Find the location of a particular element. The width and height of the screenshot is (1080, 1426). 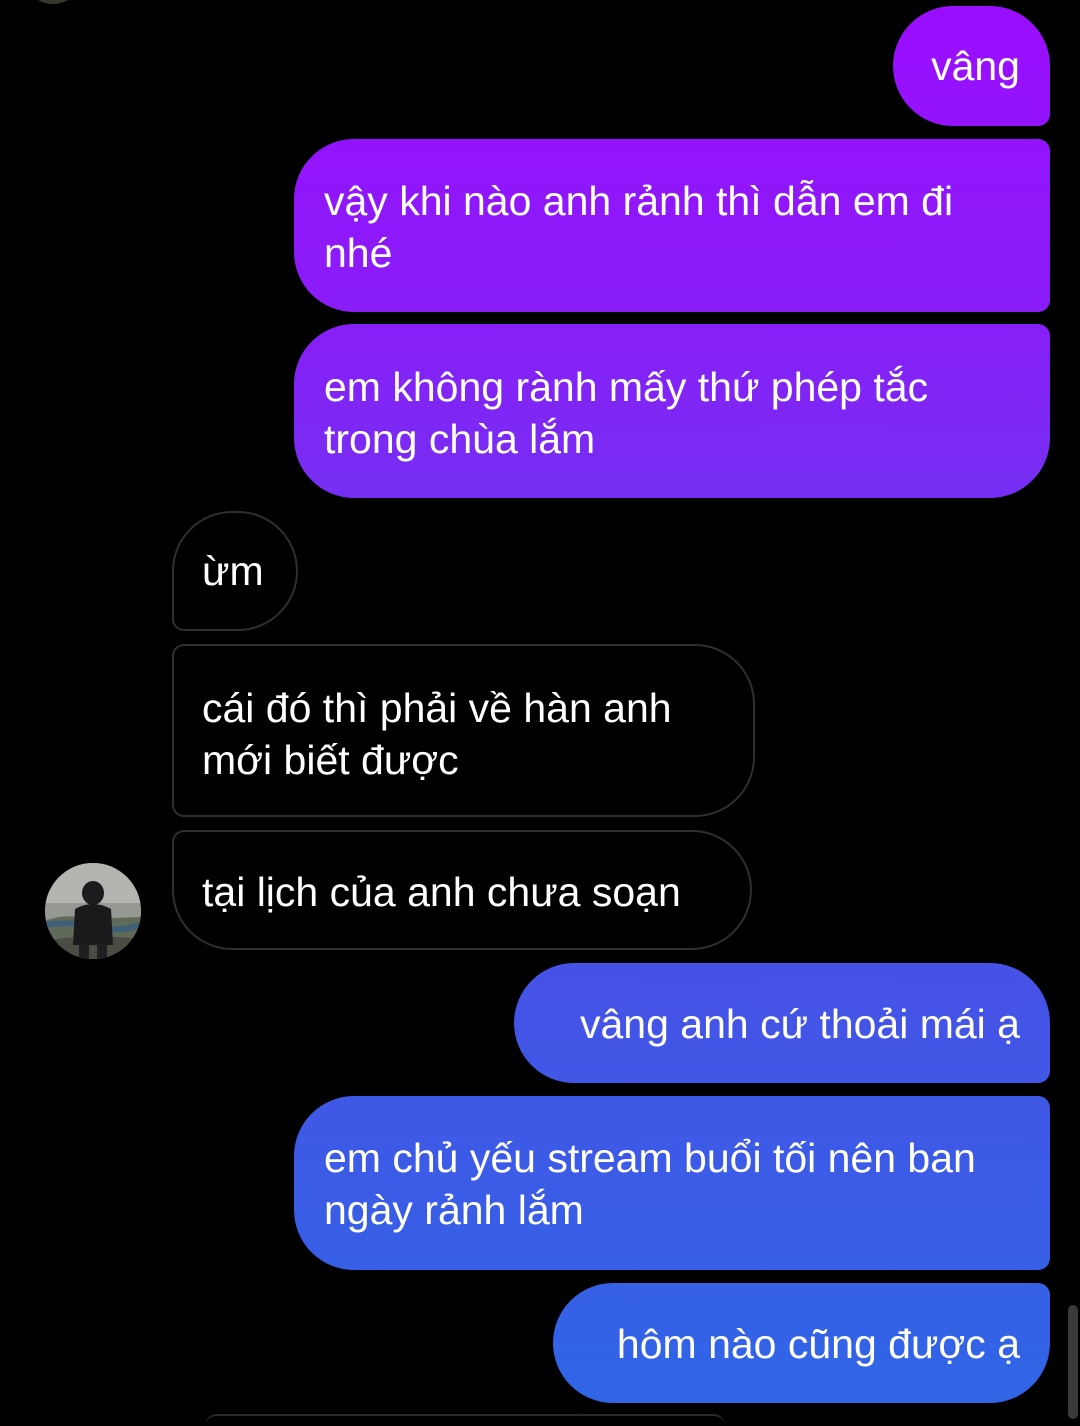

message-outgoing: vậy khi nào anh rảnh thì dẫn em đi nhé is located at coordinates (672, 225).